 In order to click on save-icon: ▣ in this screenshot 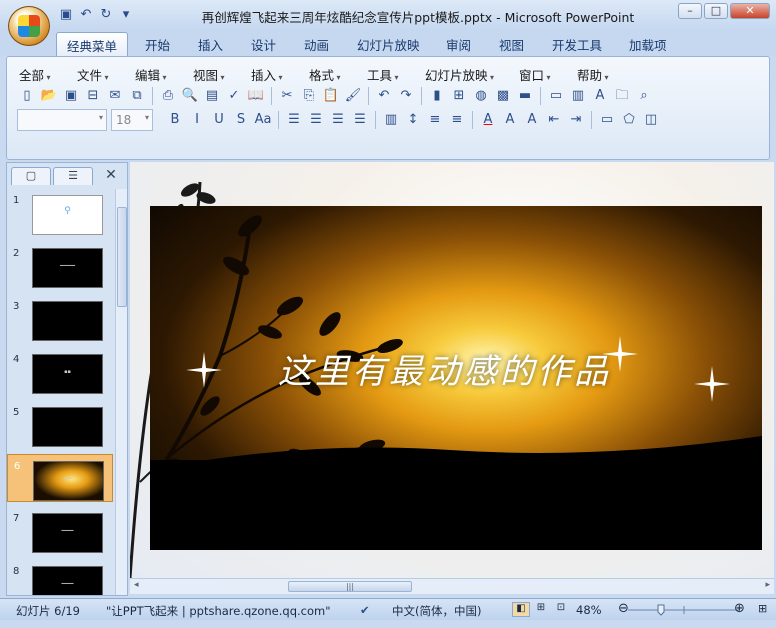, I will do `click(71, 96)`.